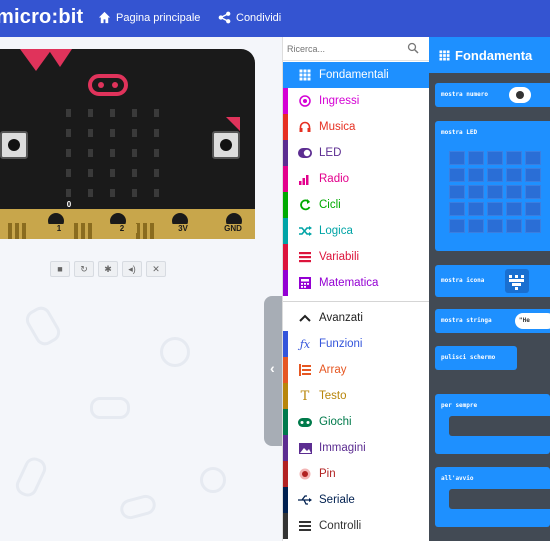  What do you see at coordinates (305, 231) in the screenshot?
I see `shuffle-icon` at bounding box center [305, 231].